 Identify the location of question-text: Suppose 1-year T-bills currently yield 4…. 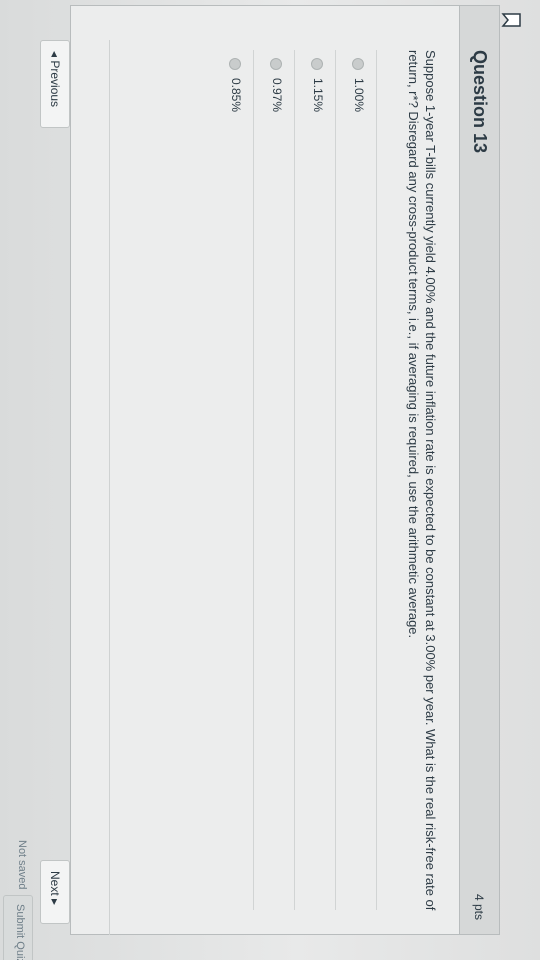
(422, 480).